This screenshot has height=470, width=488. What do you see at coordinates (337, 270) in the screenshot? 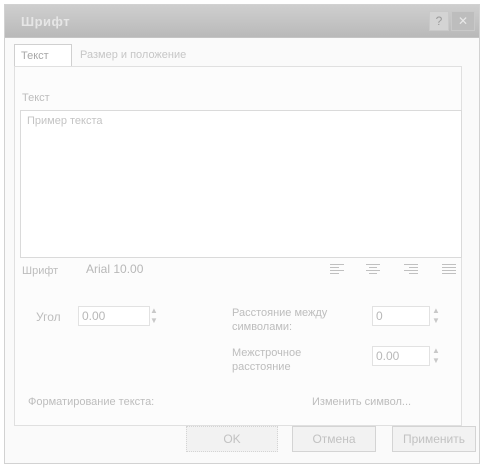
I see `align-left-icon` at bounding box center [337, 270].